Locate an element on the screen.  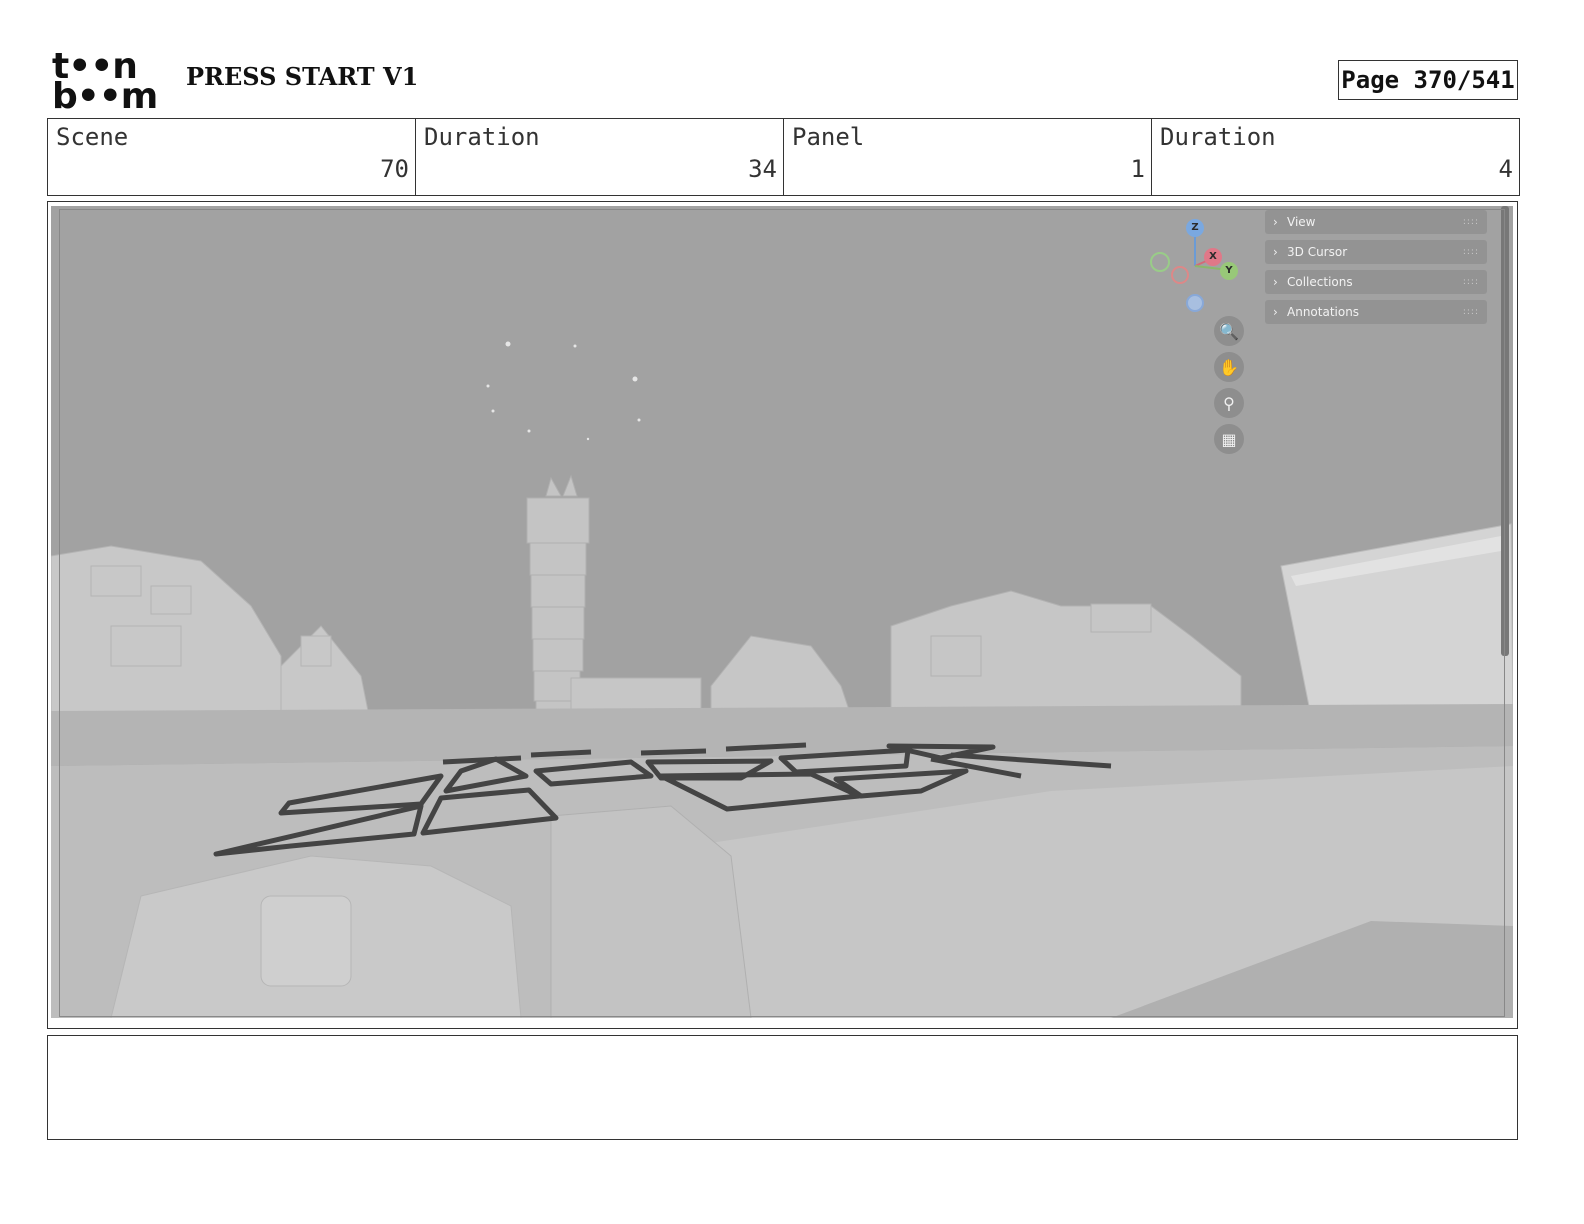
gizmo-y-axis: Y is located at coordinates (1229, 271).